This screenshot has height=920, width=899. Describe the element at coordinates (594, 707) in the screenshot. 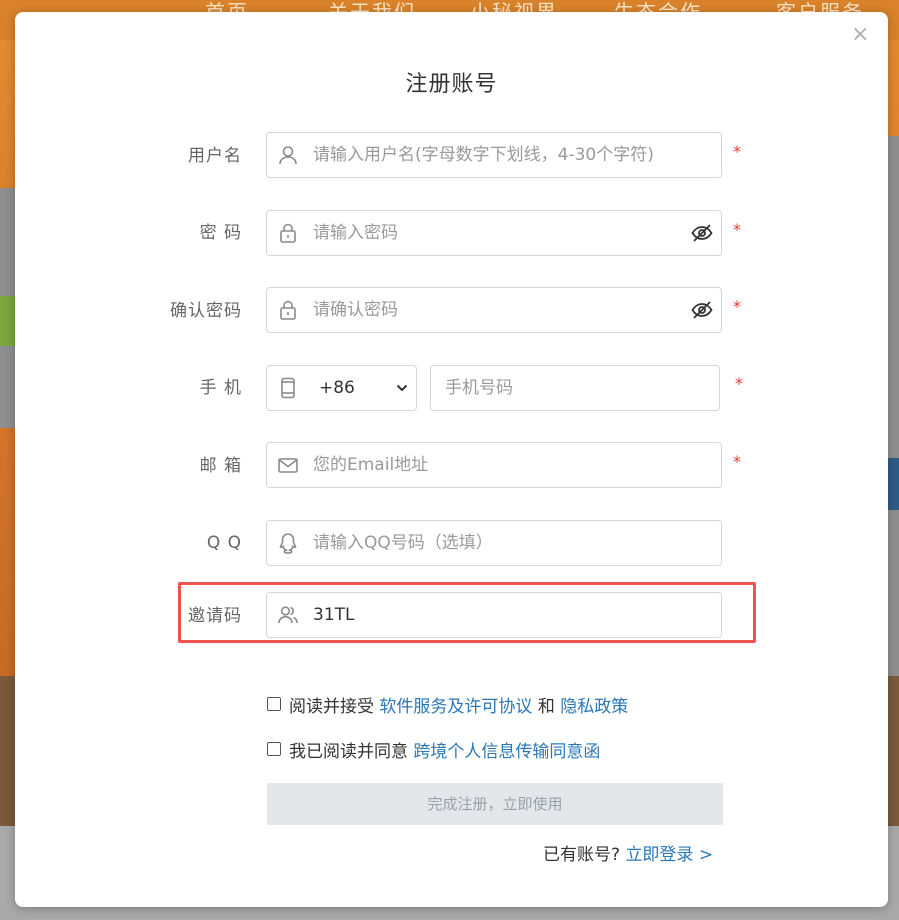

I see `privacy-policy-link: 隐私政策` at that location.